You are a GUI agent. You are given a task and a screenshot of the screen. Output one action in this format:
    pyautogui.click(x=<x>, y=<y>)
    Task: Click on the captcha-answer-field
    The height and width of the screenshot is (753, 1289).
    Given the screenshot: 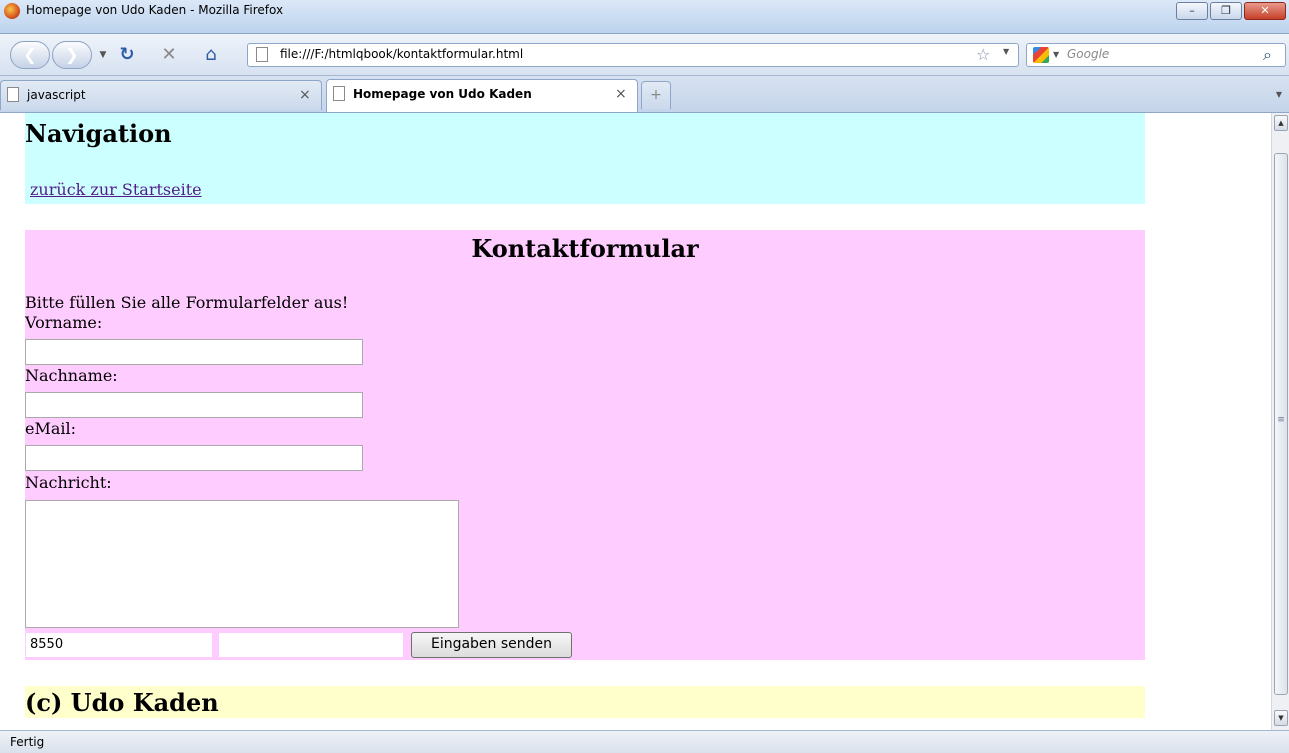 What is the action you would take?
    pyautogui.click(x=311, y=645)
    